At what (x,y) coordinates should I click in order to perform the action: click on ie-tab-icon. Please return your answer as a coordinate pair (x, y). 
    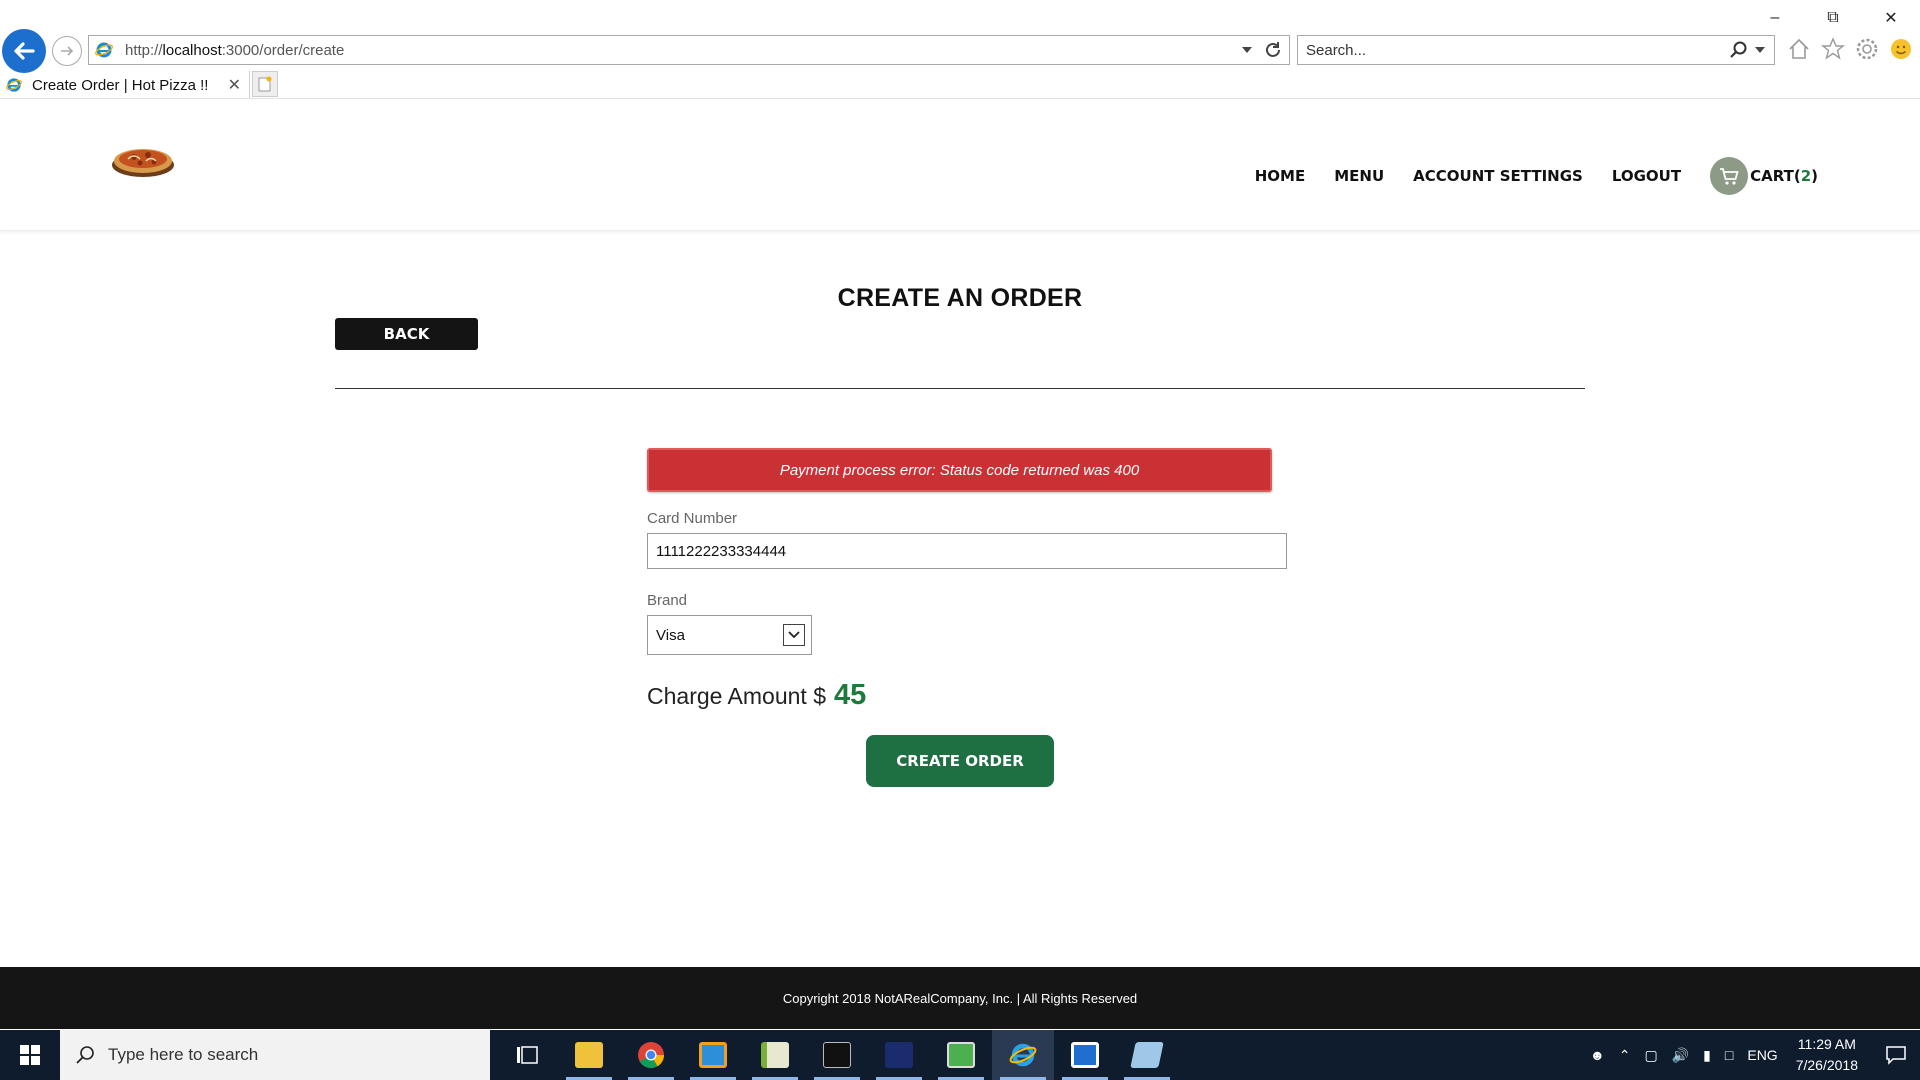
    Looking at the image, I should click on (14, 85).